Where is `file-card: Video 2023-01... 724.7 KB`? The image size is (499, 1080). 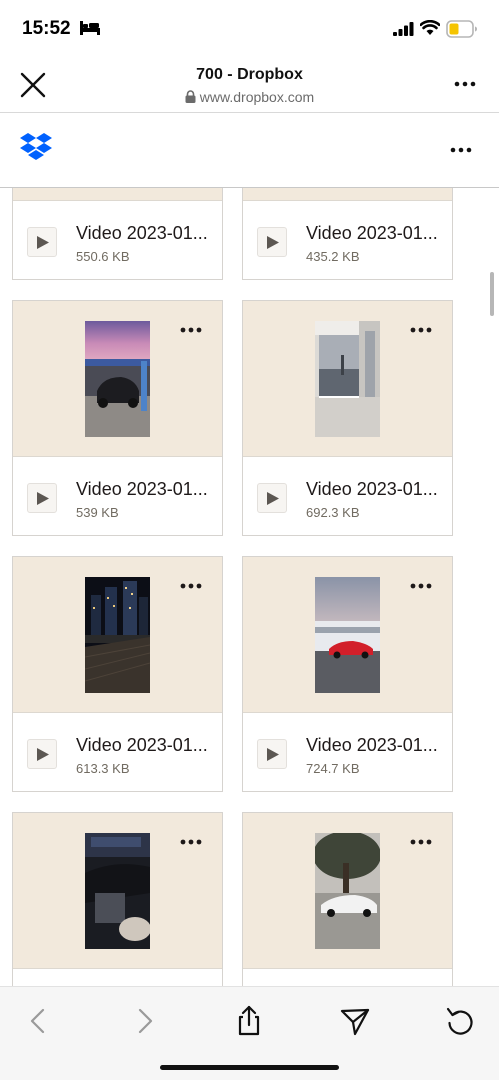
file-card: Video 2023-01... 724.7 KB is located at coordinates (347, 674).